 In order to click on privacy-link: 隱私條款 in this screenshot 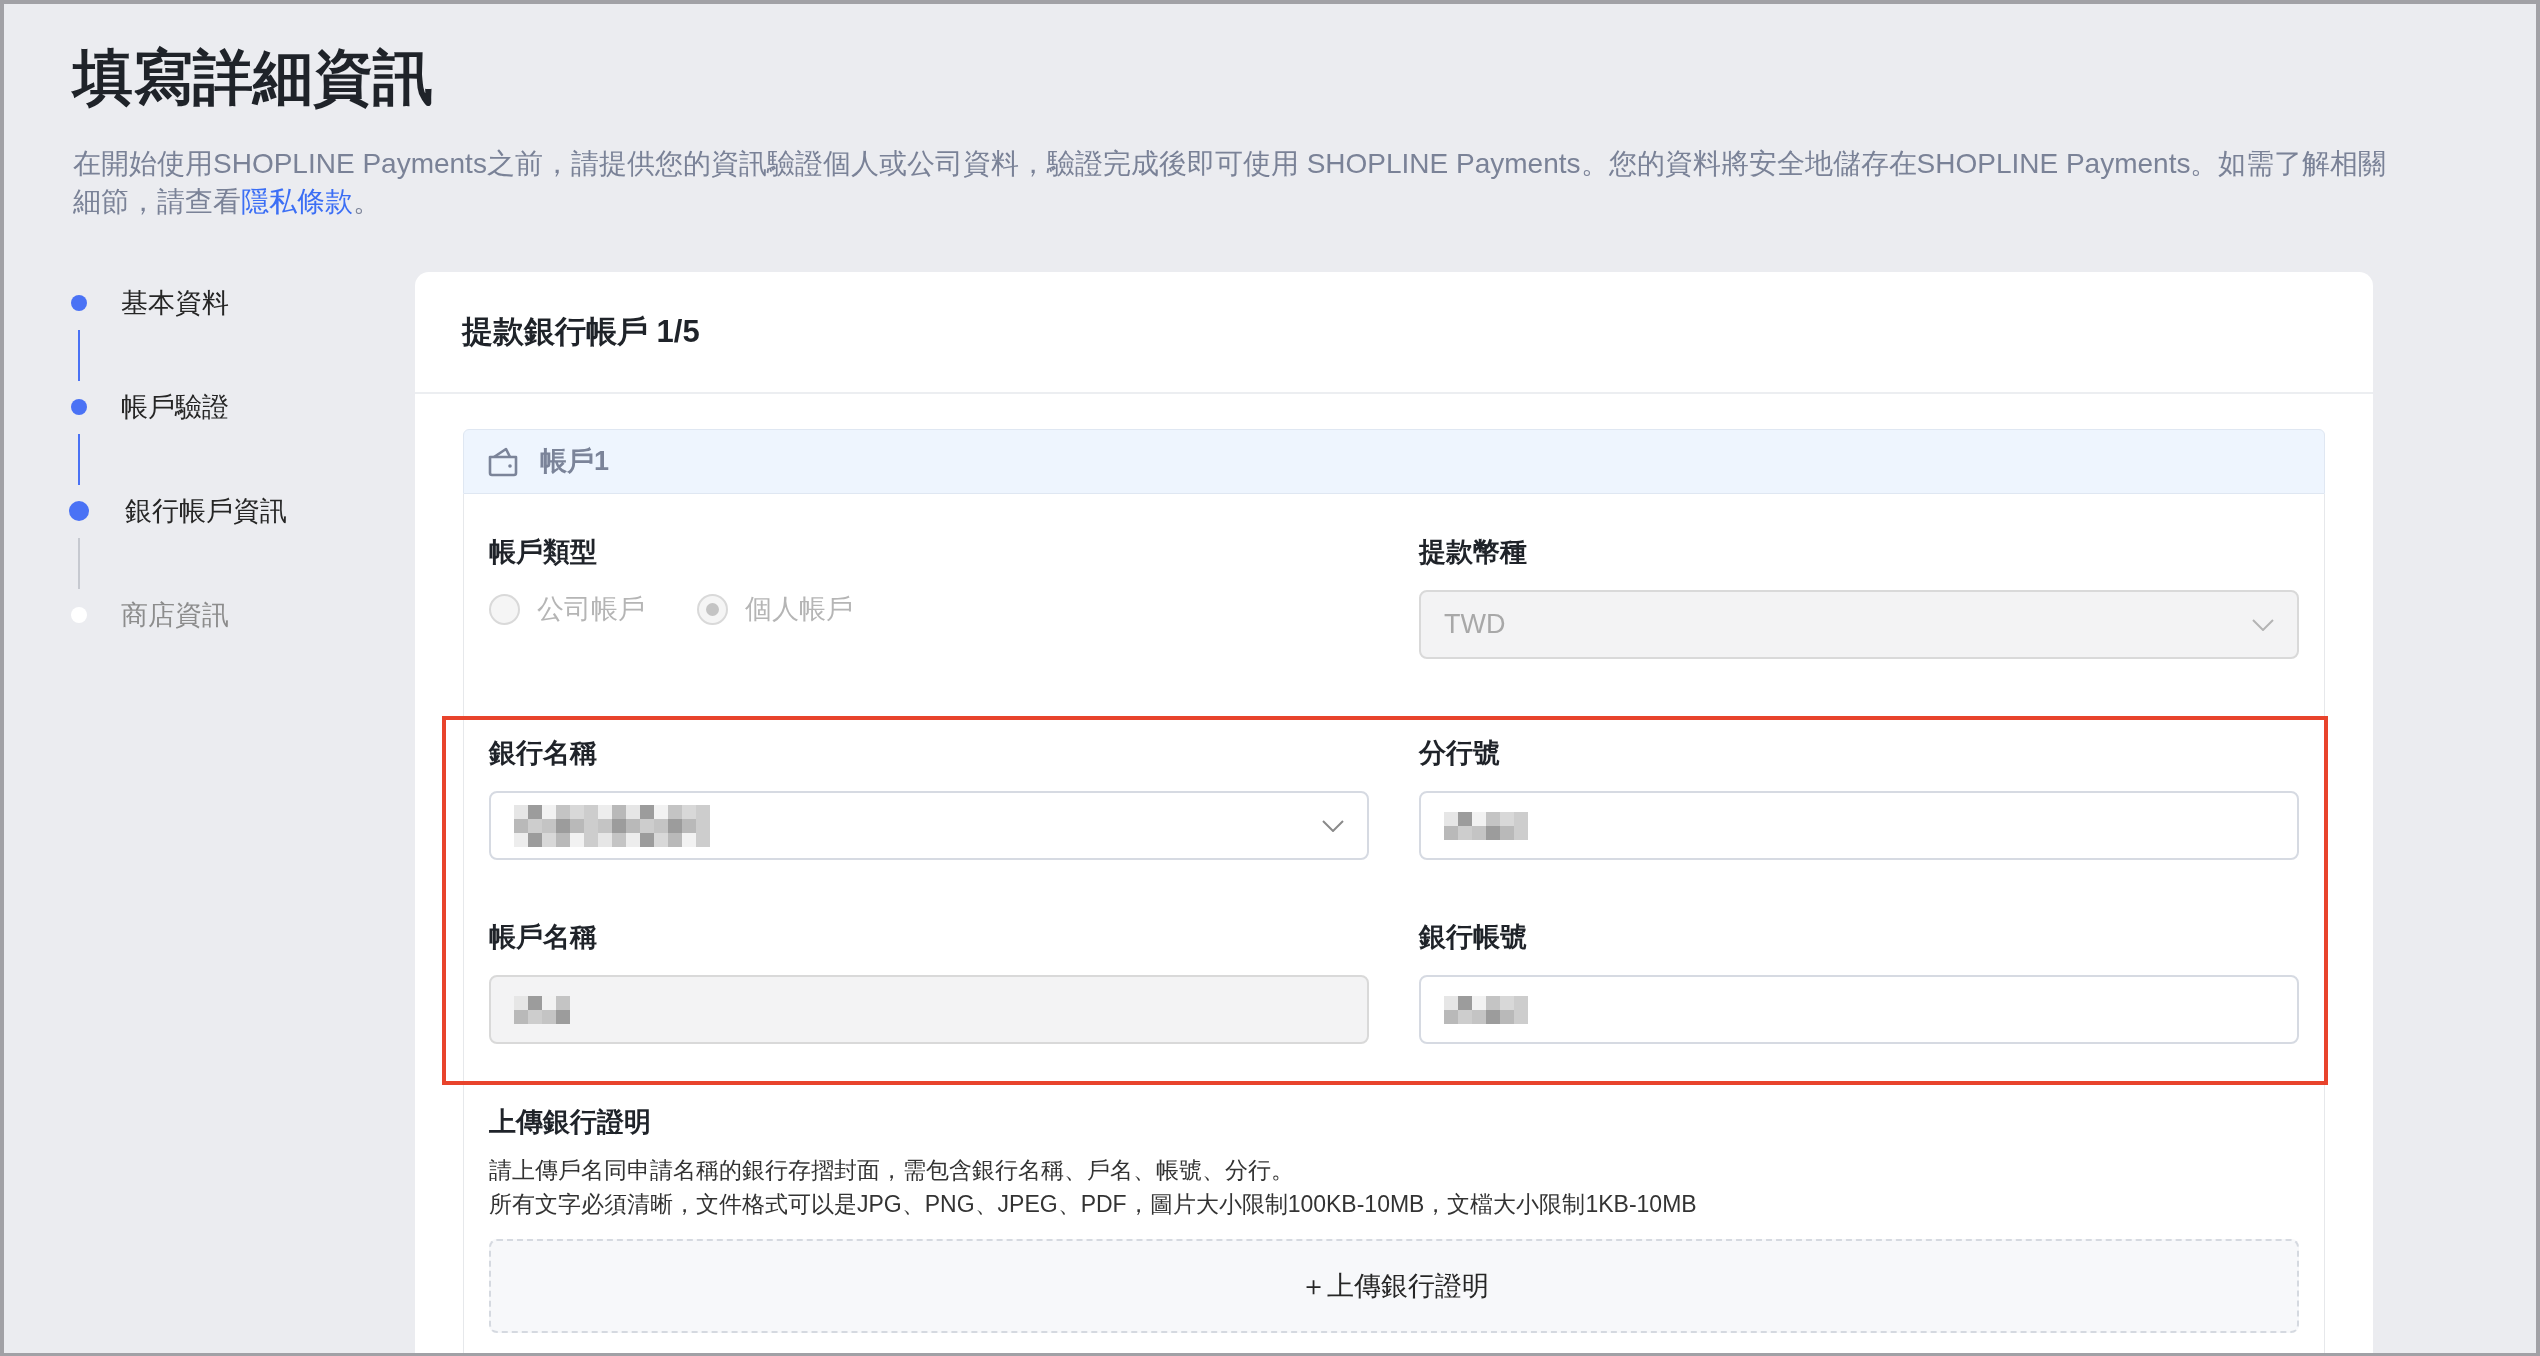, I will do `click(297, 201)`.